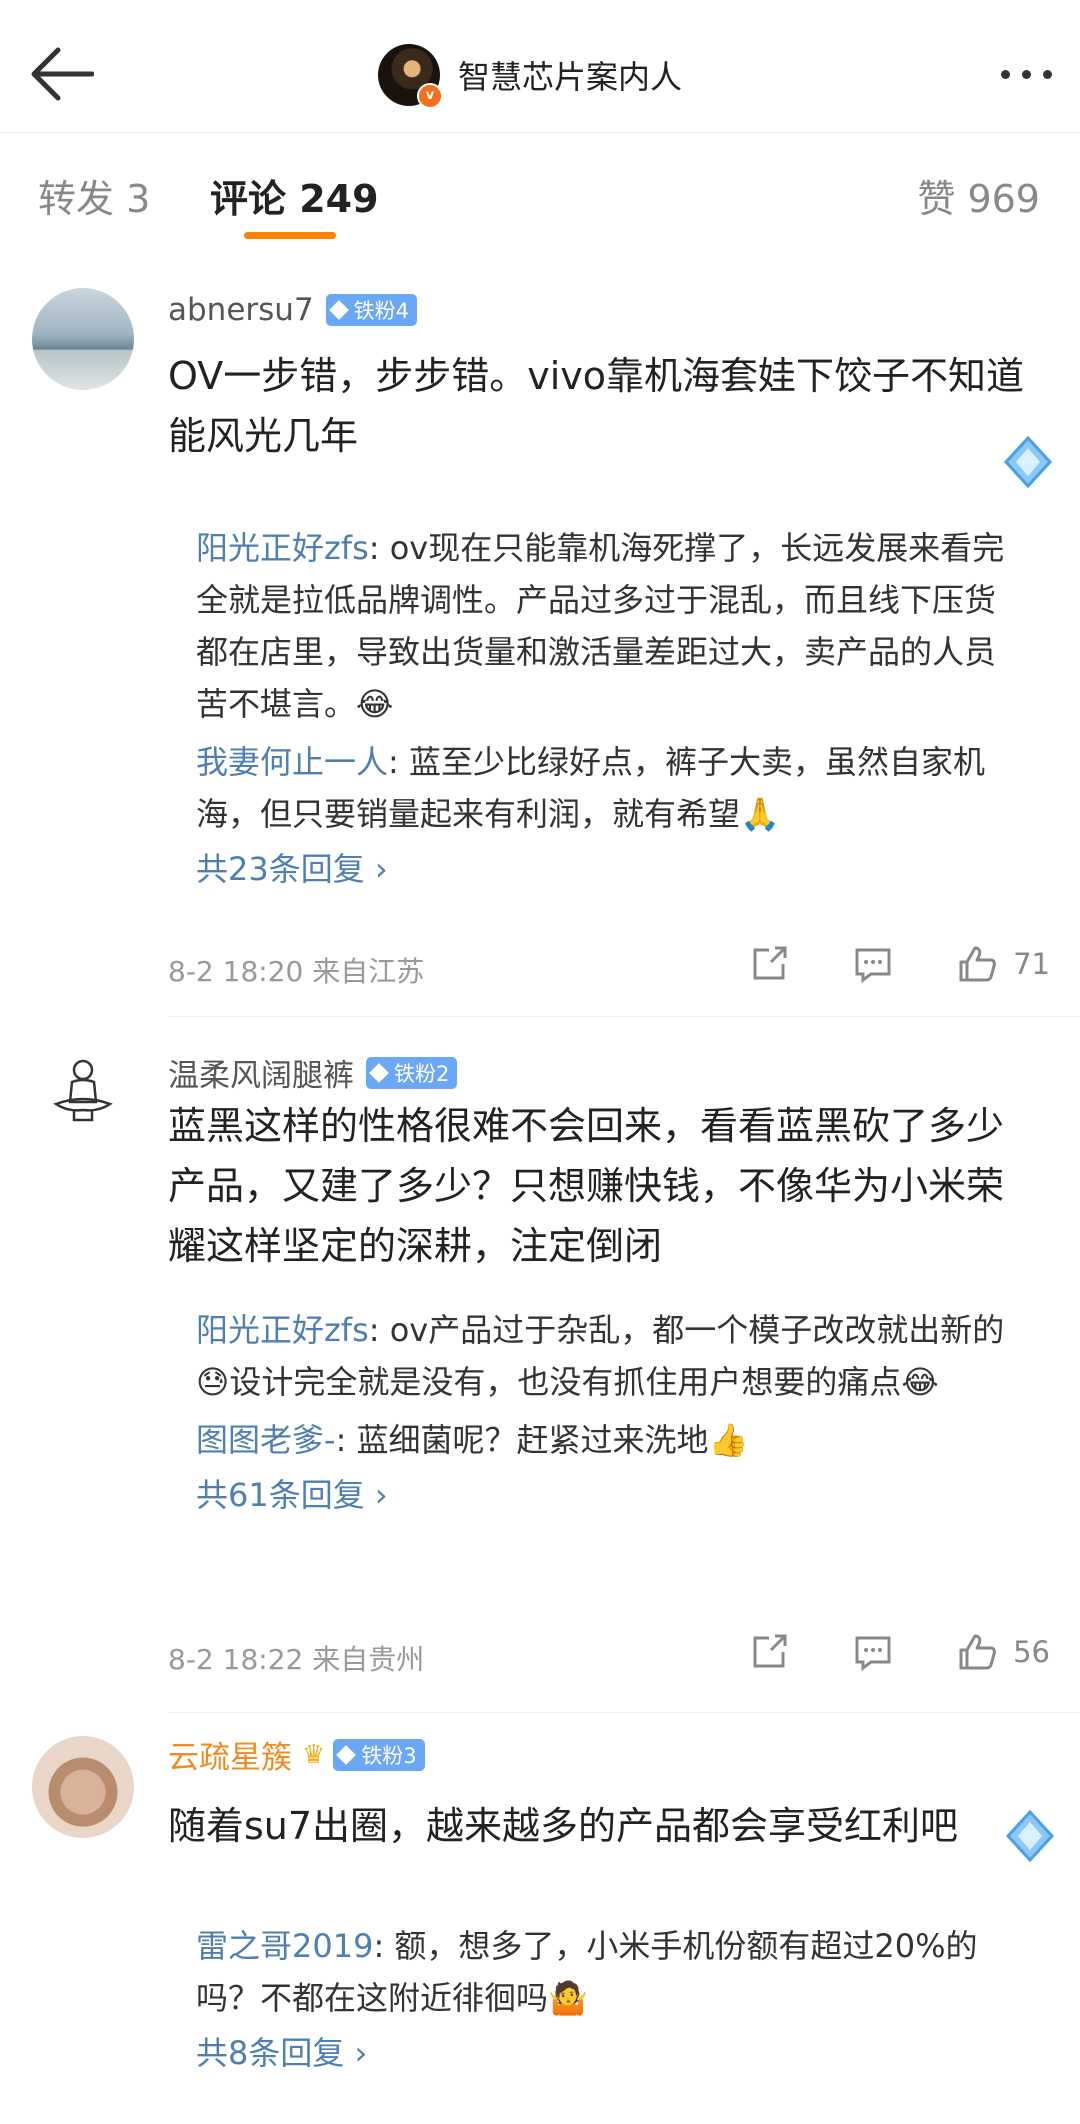 The image size is (1080, 2124). What do you see at coordinates (94, 195) in the screenshot?
I see `tab-repost: 转发 3` at bounding box center [94, 195].